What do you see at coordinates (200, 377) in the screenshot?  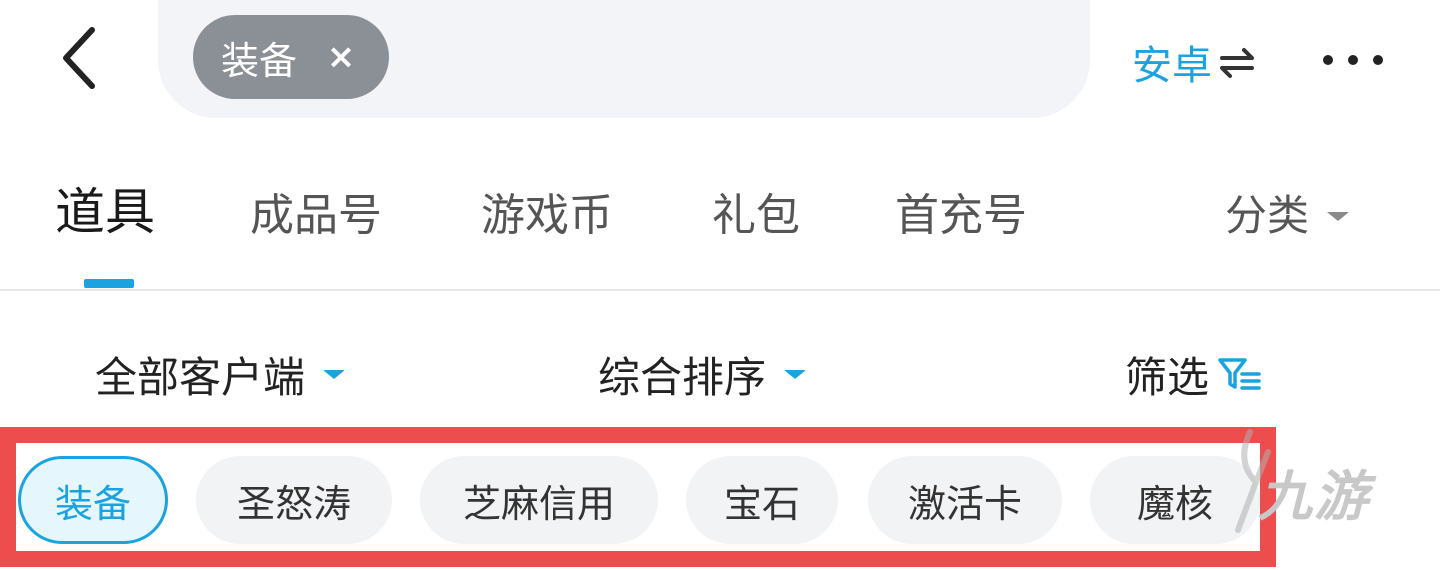 I see `client-filter-label: 全部客户端` at bounding box center [200, 377].